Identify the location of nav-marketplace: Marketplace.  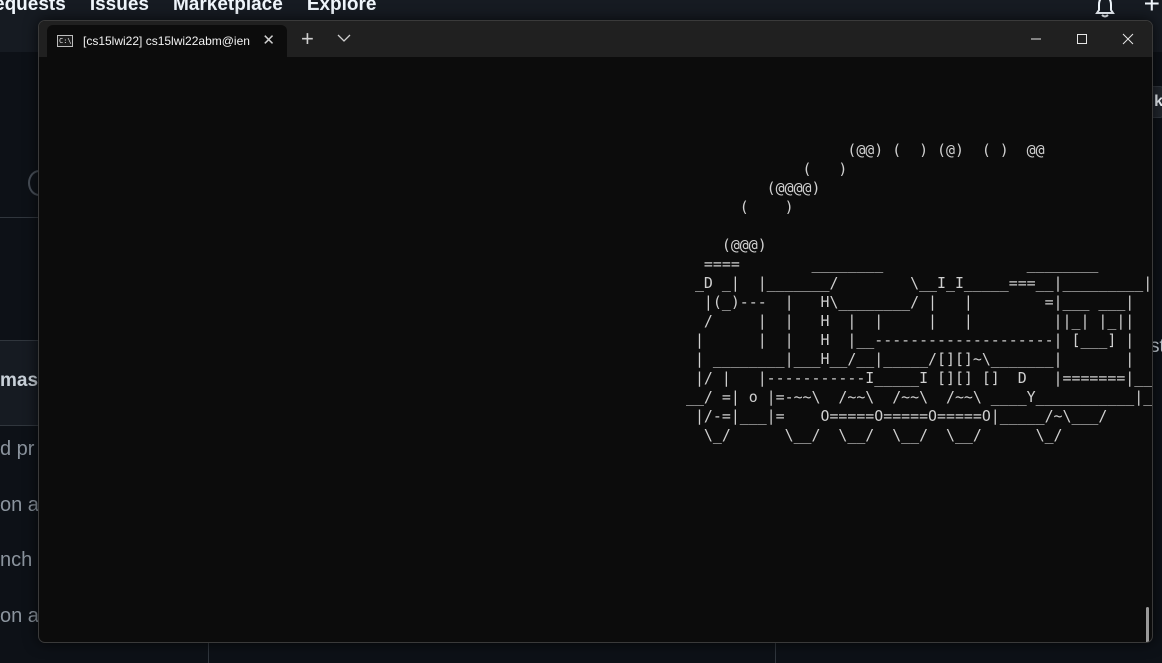
(228, 8).